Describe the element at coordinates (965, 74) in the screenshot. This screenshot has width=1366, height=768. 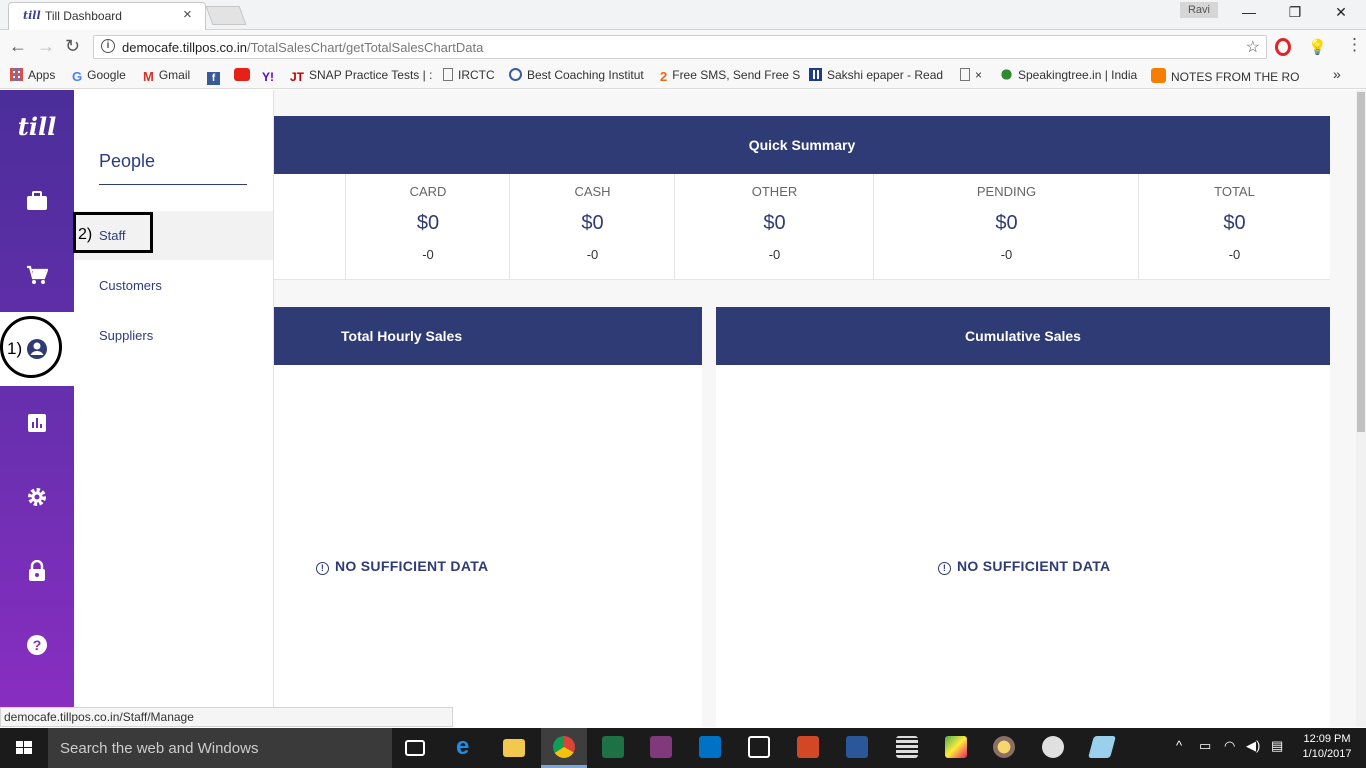
I see `page-icon` at that location.